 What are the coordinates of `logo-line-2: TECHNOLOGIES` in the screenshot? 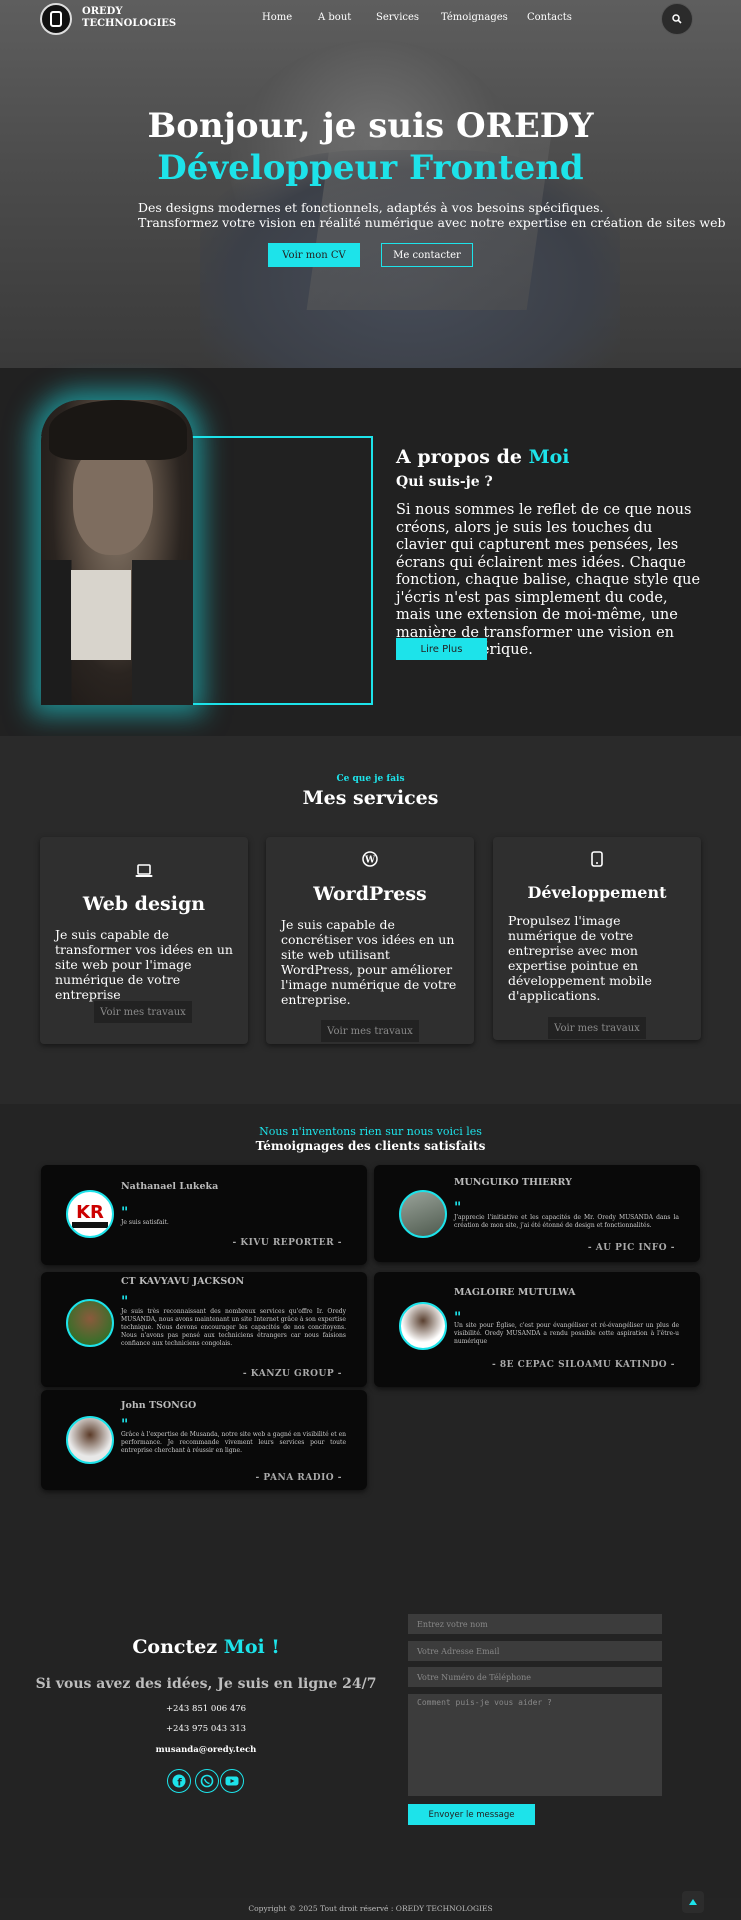 It's located at (129, 23).